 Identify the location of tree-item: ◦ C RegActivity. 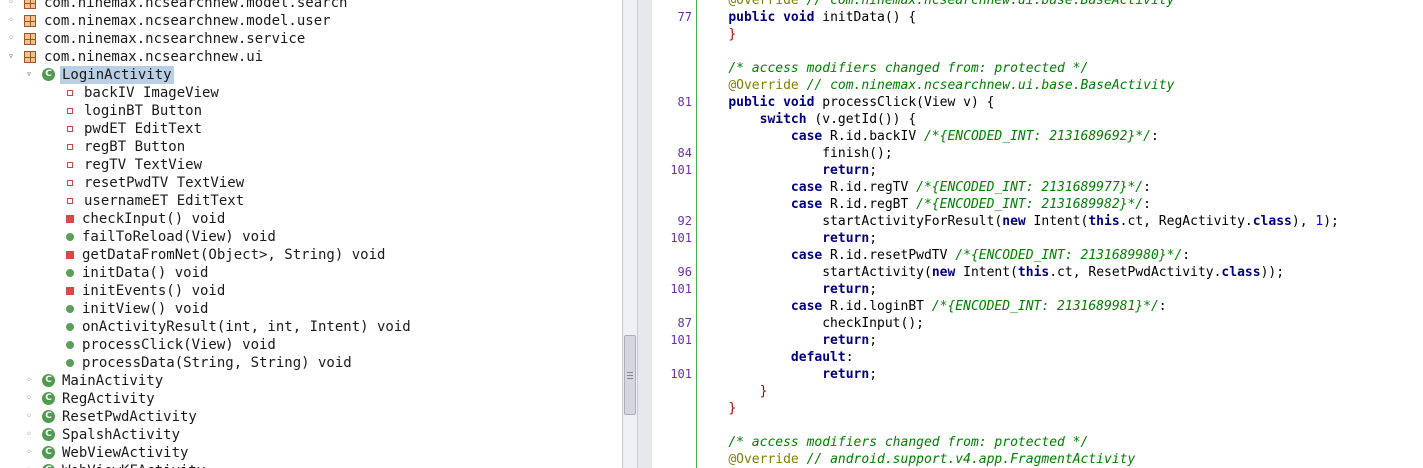
(311, 399).